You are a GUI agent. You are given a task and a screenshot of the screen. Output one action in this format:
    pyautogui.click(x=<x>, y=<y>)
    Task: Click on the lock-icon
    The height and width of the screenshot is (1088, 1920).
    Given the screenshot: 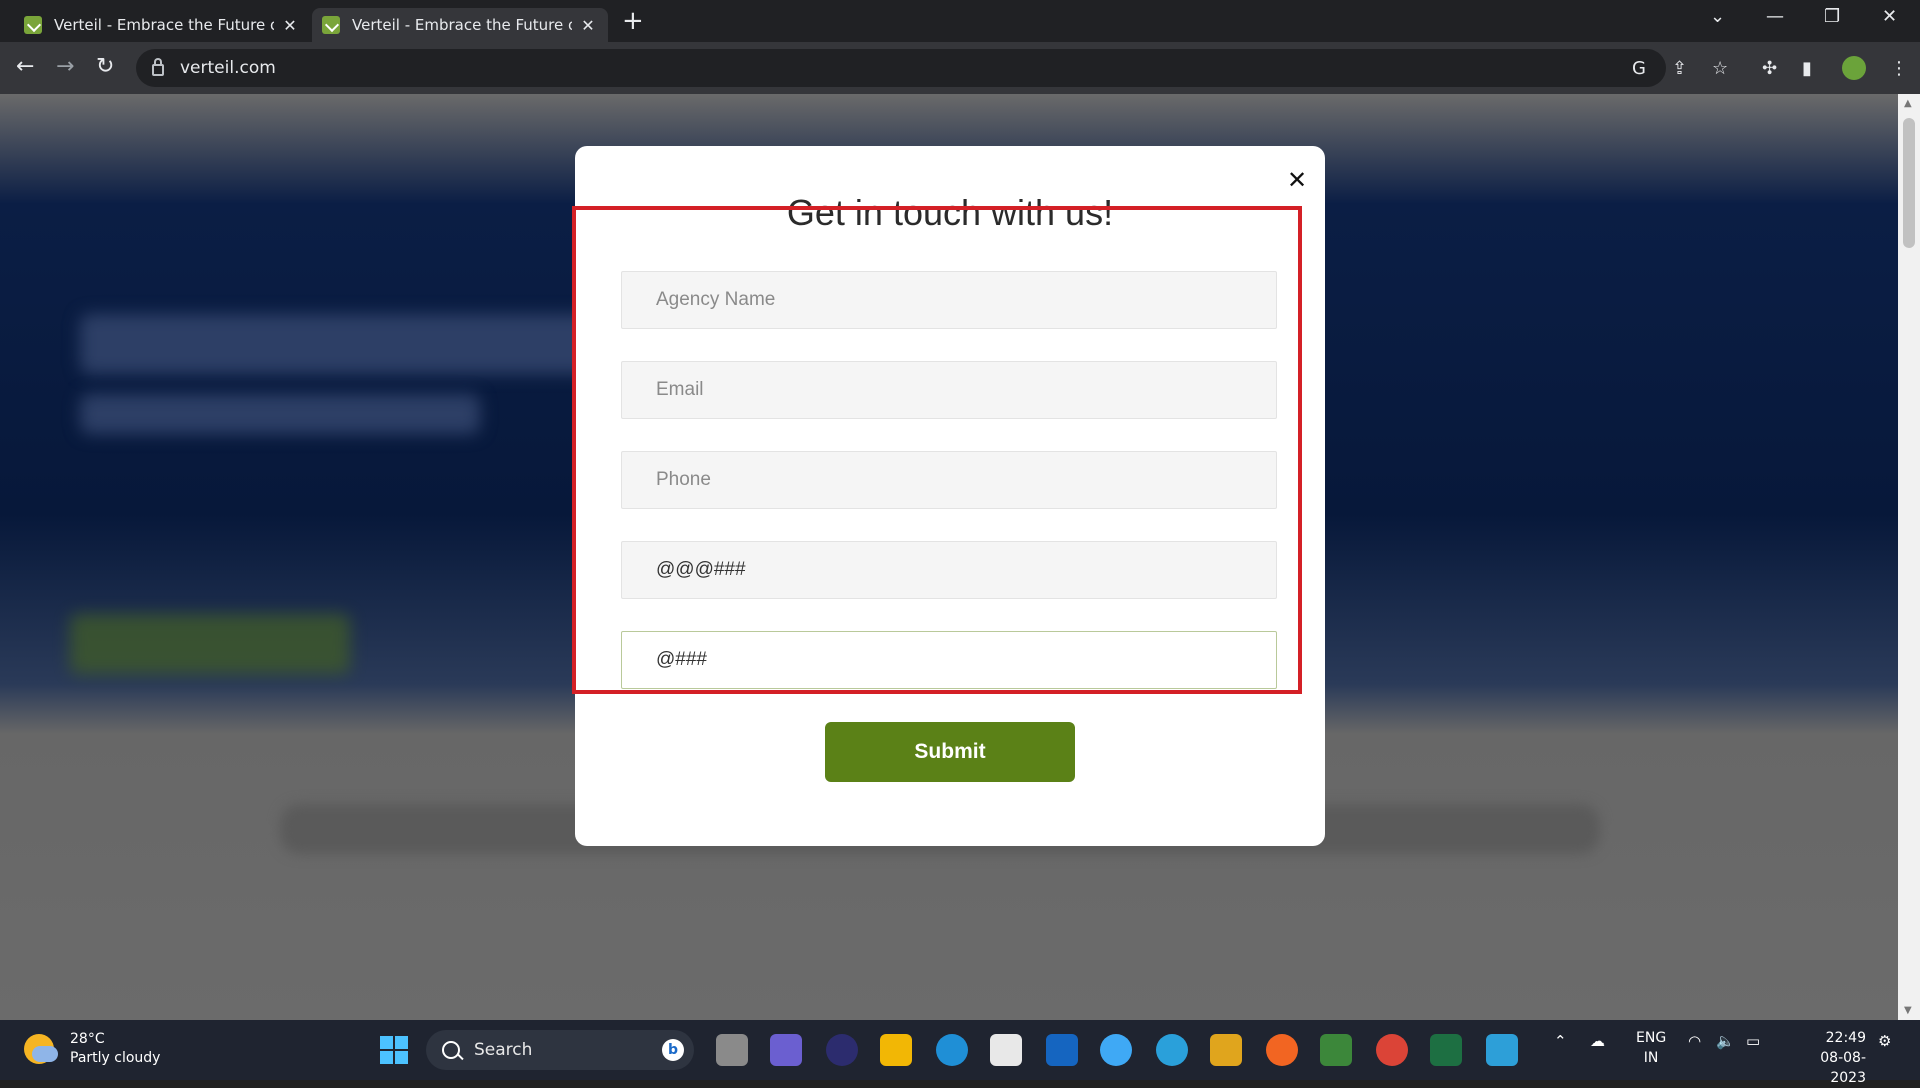 What is the action you would take?
    pyautogui.click(x=158, y=67)
    